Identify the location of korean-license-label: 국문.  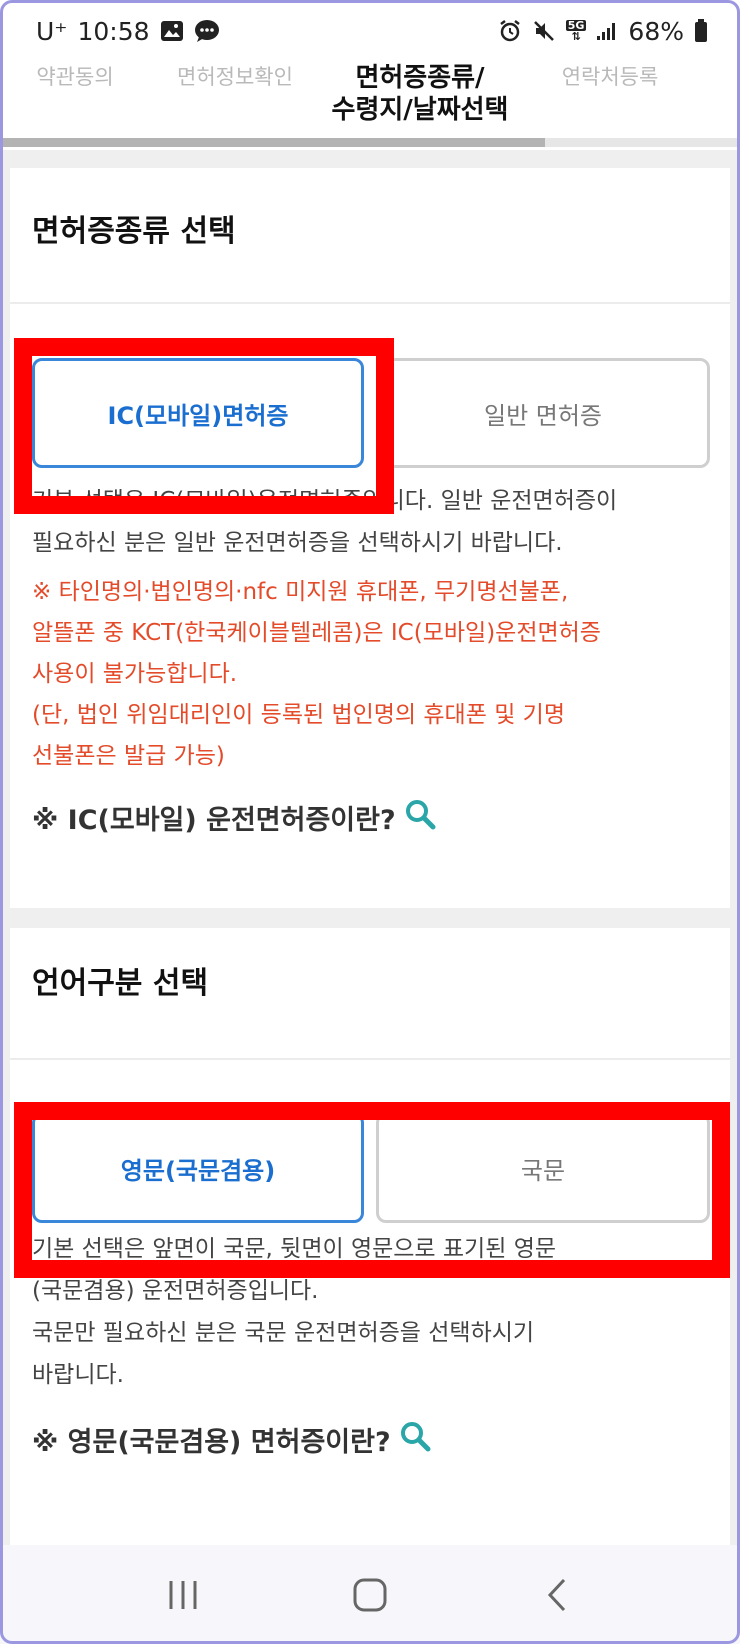
(543, 1170).